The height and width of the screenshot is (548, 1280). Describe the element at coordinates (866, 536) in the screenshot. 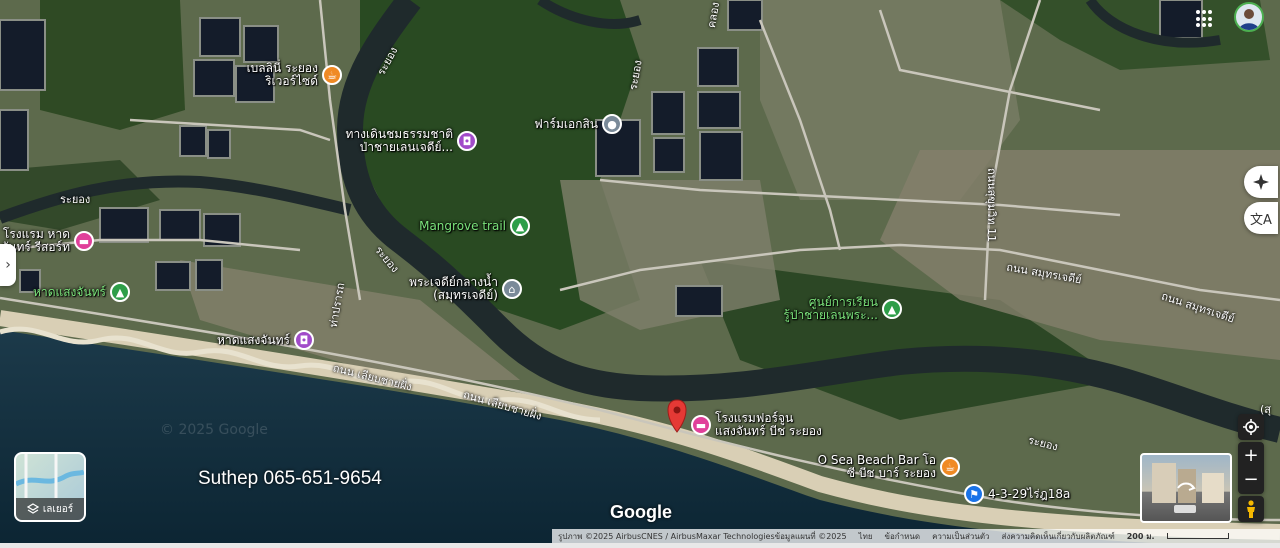

I see `language-link: ไทย` at that location.